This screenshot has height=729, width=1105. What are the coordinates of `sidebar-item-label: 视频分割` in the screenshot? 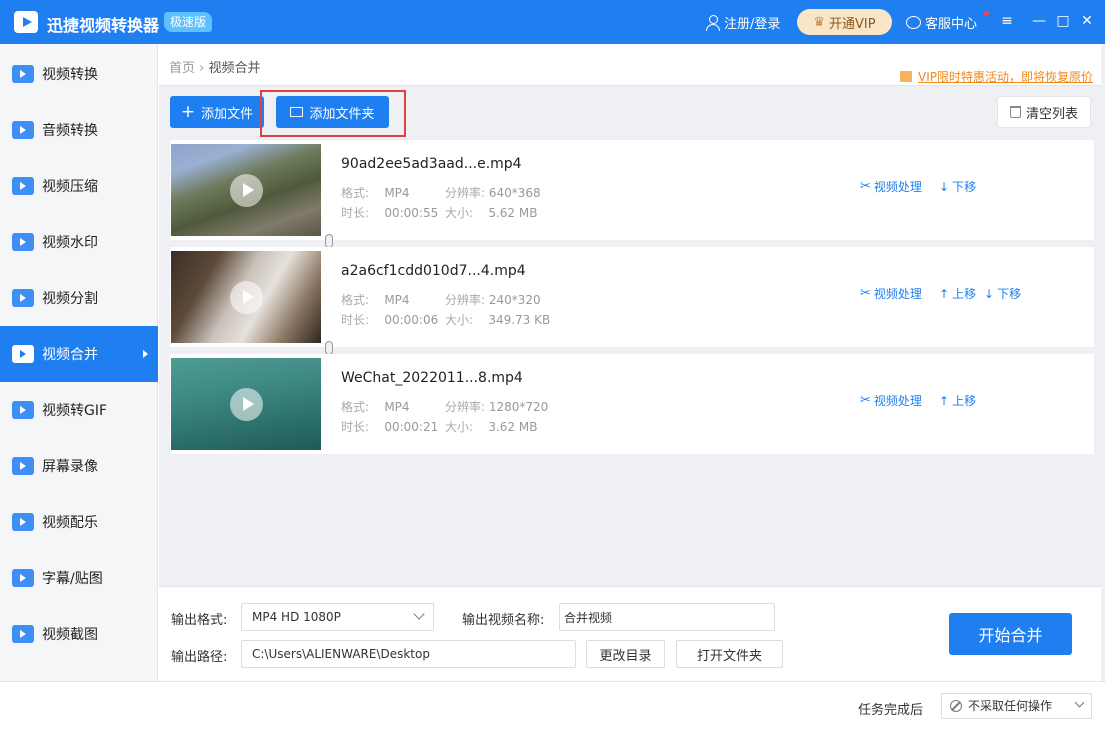 It's located at (70, 299).